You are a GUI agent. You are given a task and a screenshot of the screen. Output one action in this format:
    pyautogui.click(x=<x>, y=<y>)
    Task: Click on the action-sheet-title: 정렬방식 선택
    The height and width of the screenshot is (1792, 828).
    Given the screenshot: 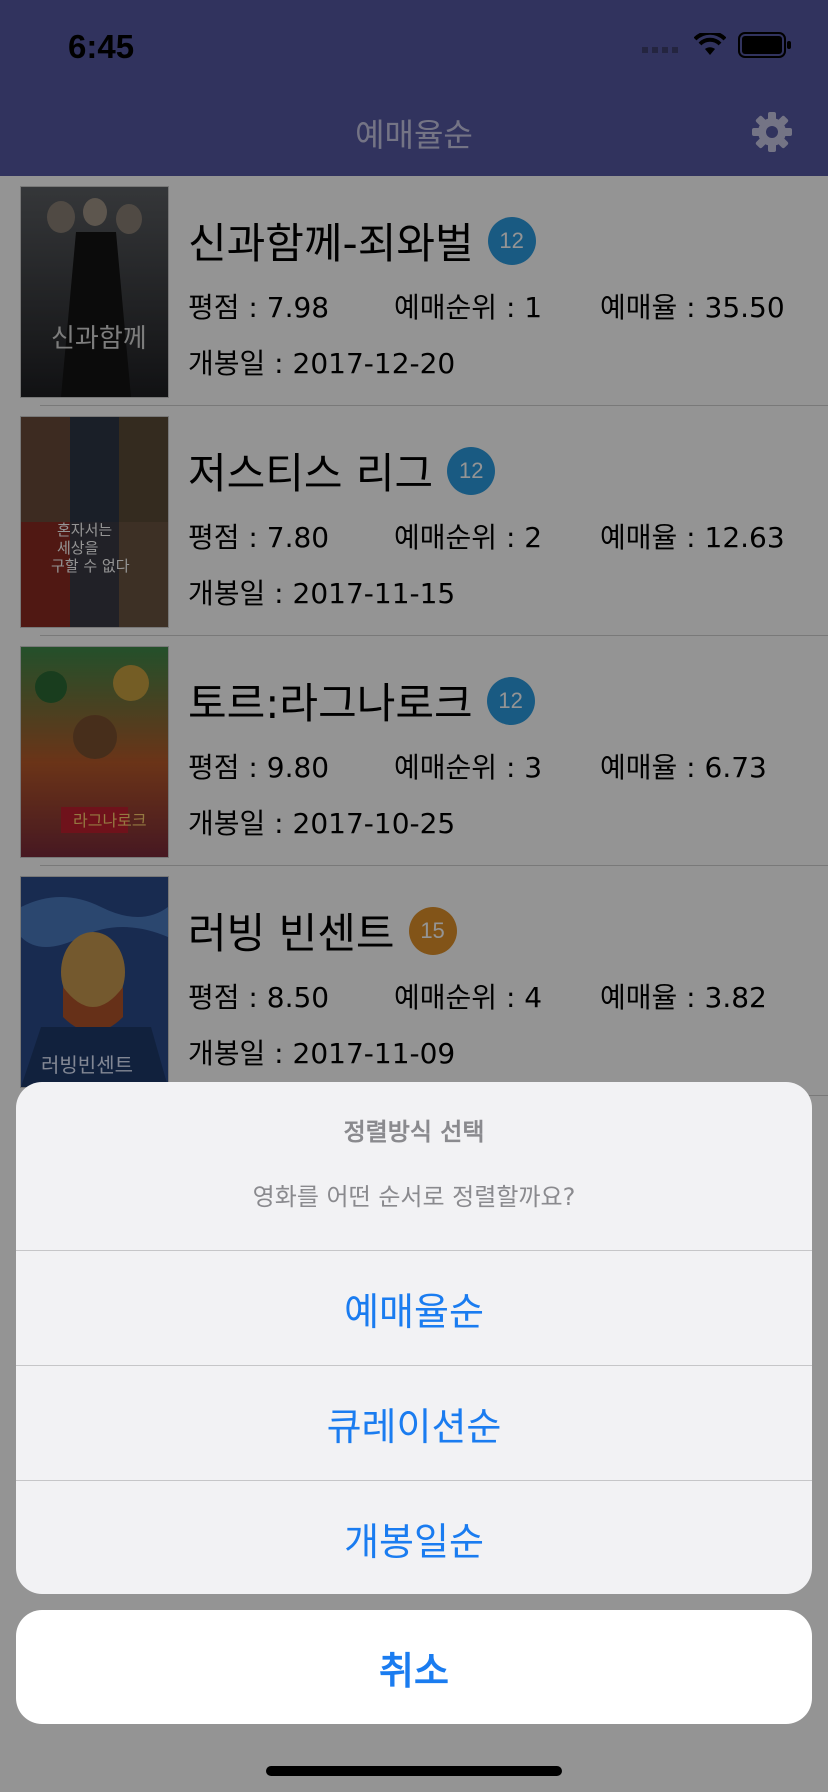 What is the action you would take?
    pyautogui.click(x=414, y=1132)
    